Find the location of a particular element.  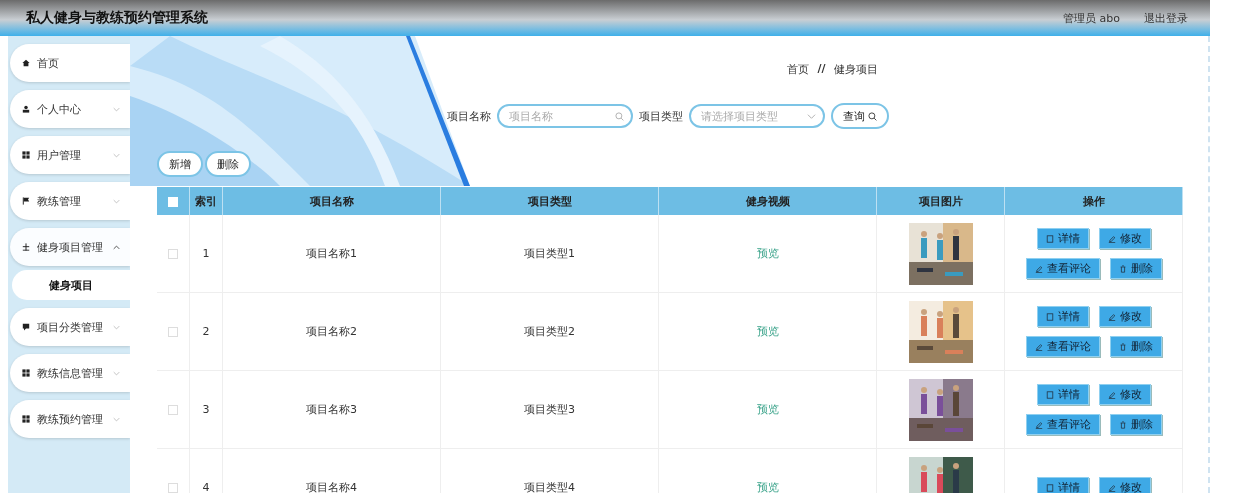

field-label: 项目类型 is located at coordinates (661, 116).